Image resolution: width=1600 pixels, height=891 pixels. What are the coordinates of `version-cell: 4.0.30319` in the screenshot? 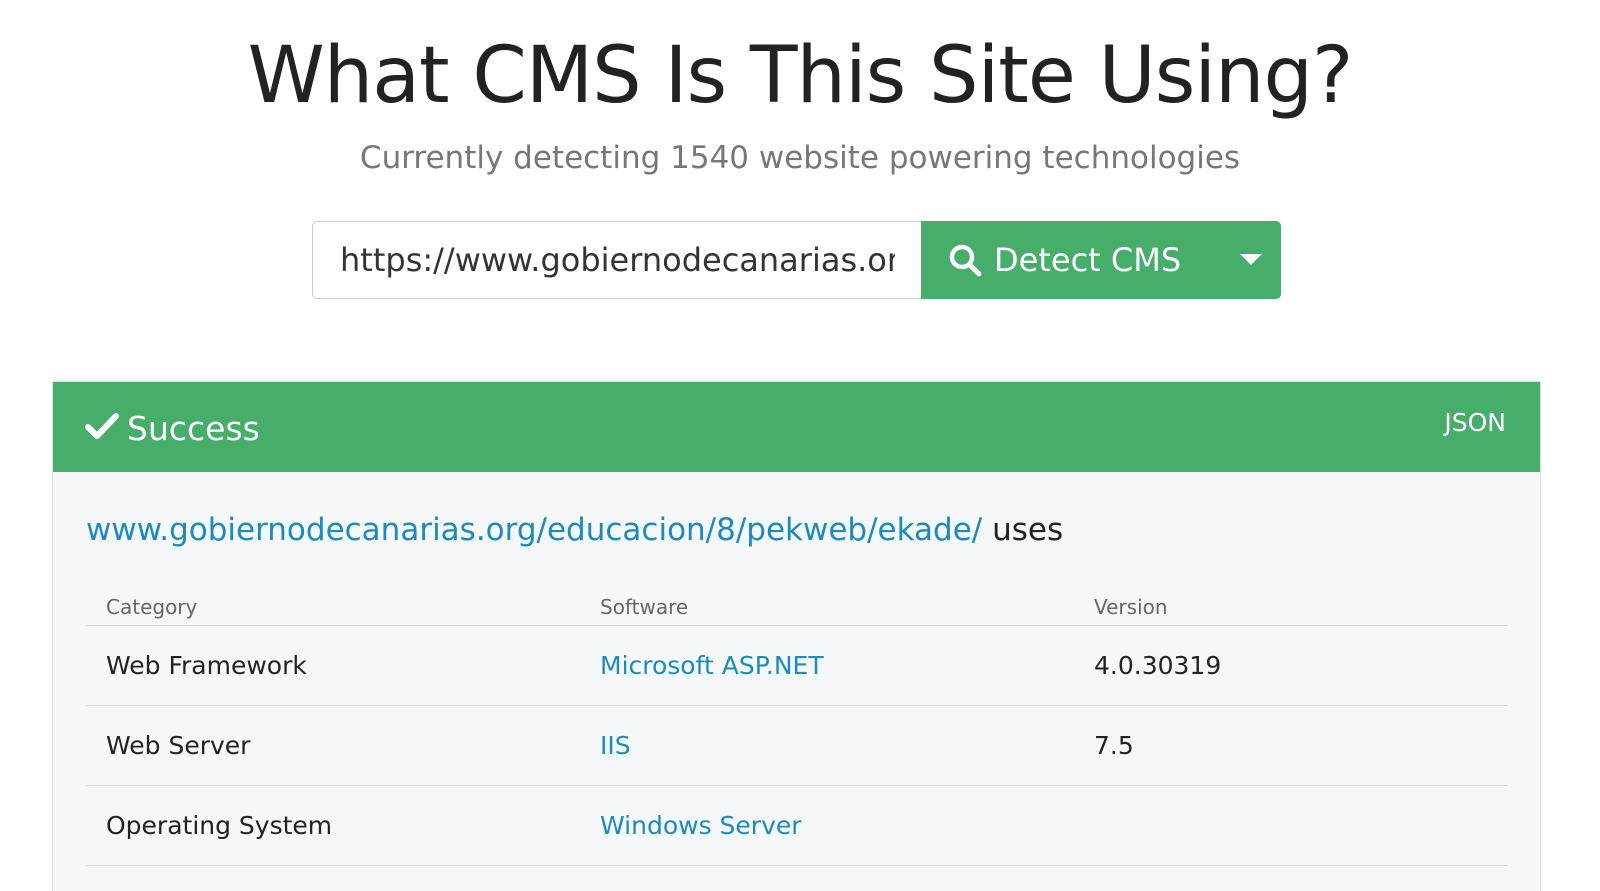 It's located at (1291, 665).